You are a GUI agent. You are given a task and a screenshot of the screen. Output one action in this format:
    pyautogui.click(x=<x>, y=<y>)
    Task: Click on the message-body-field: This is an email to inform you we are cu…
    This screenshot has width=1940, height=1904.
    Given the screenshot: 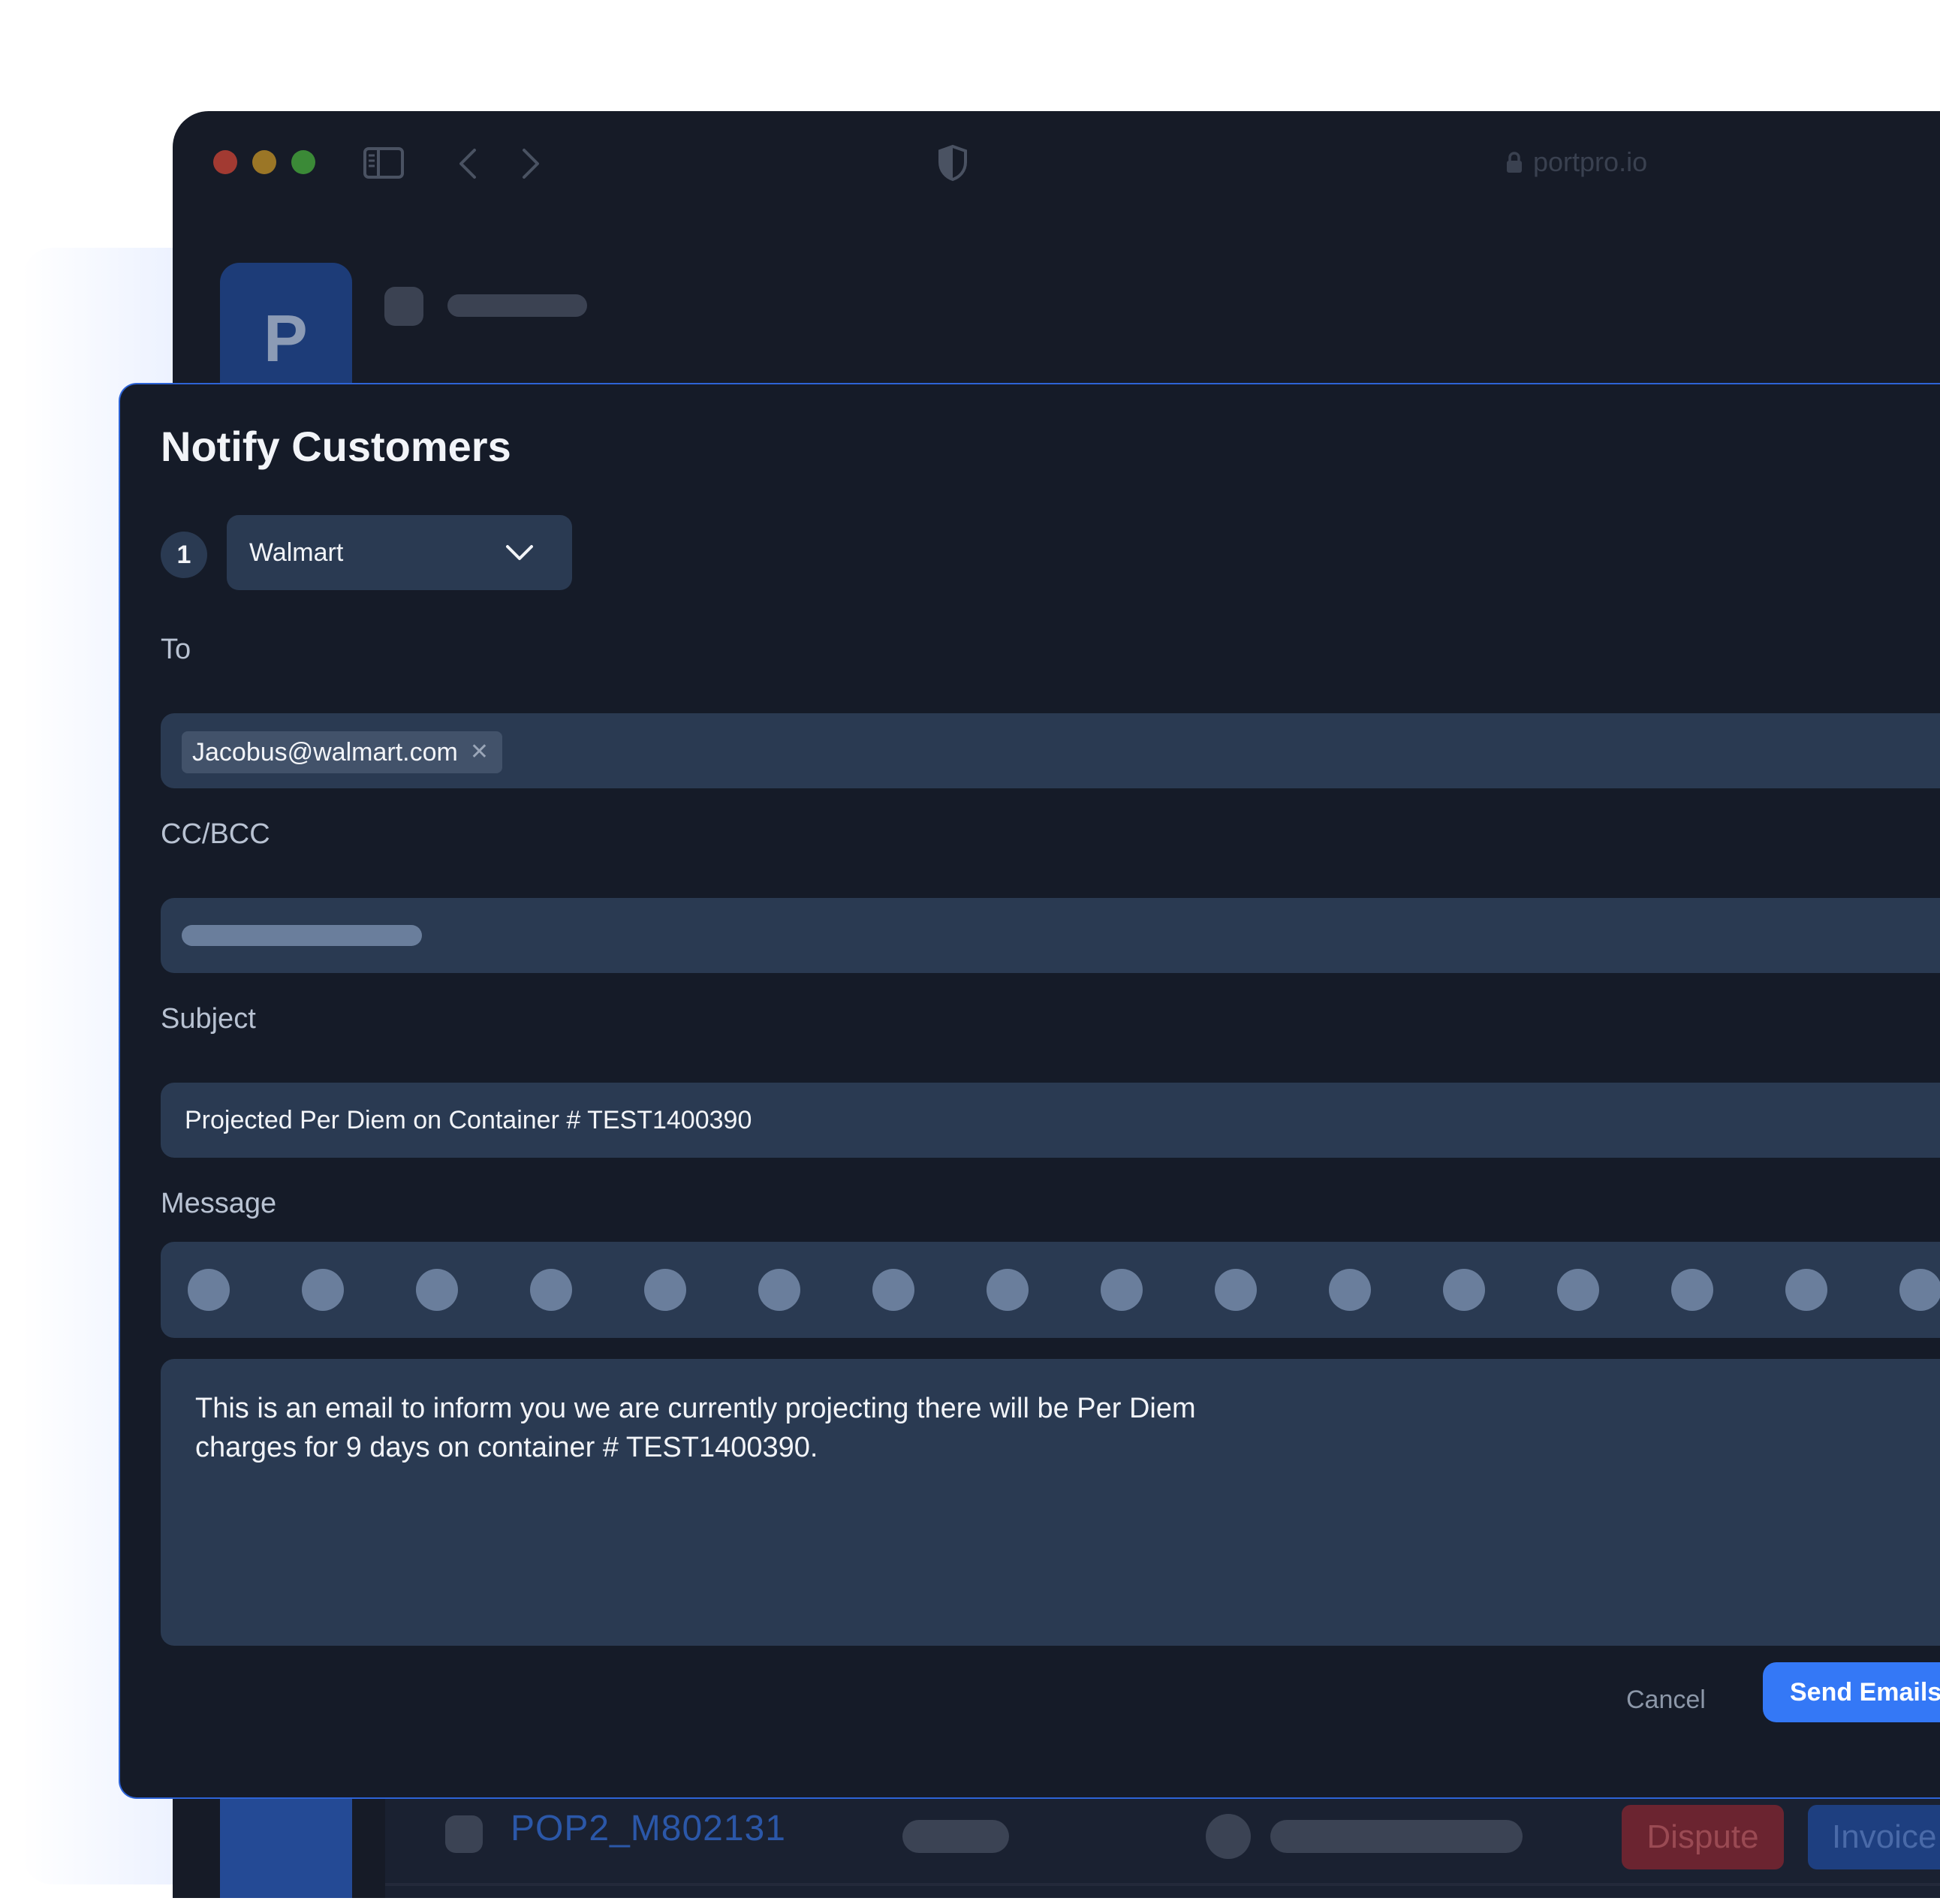 What is the action you would take?
    pyautogui.click(x=1050, y=1502)
    